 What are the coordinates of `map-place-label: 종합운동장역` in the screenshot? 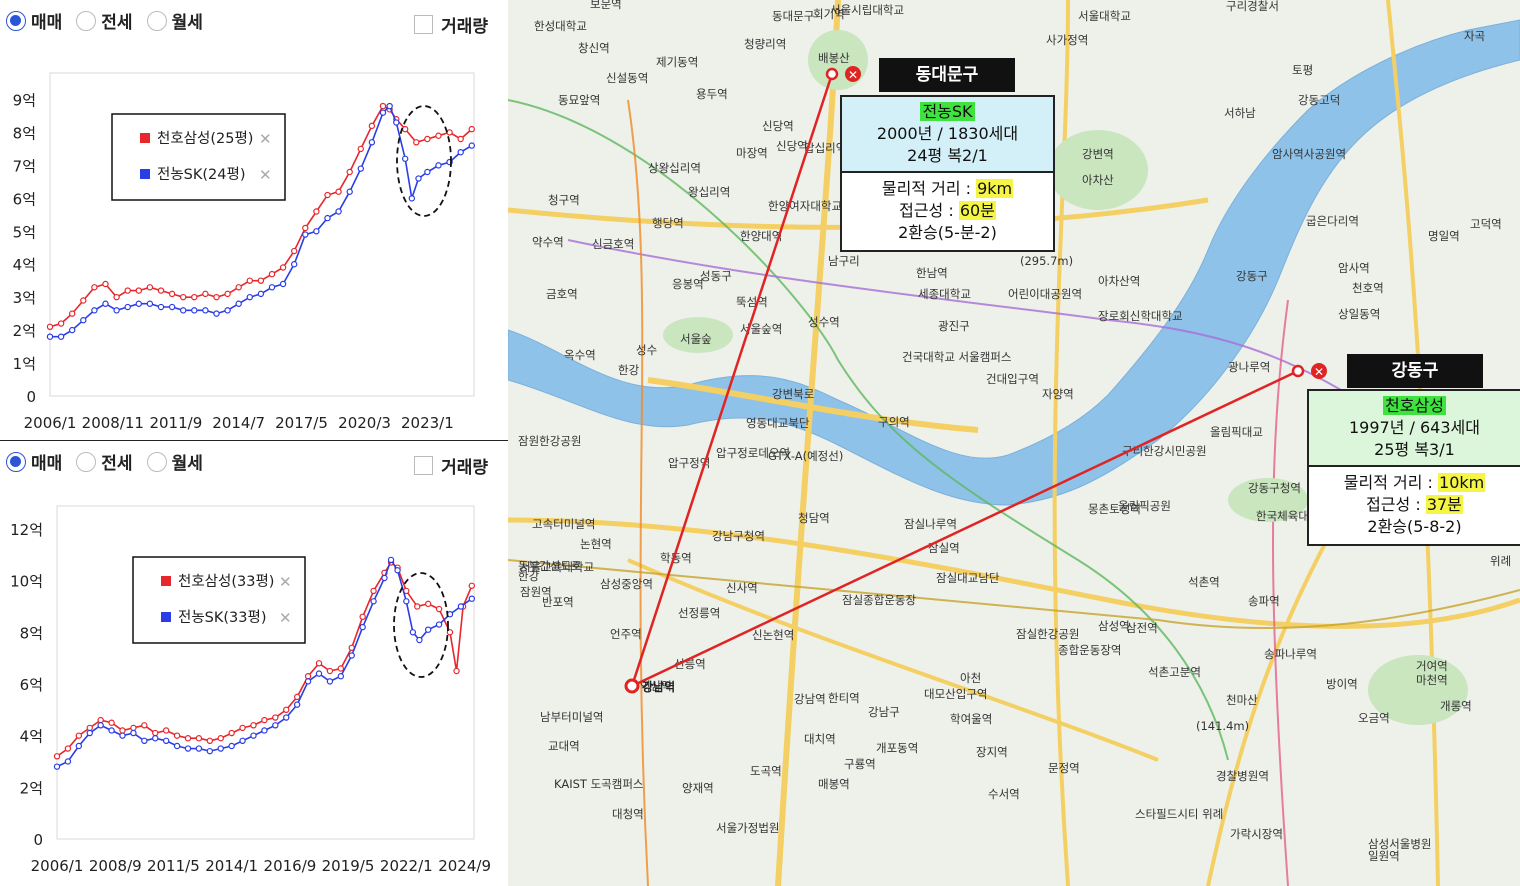 It's located at (1089, 650).